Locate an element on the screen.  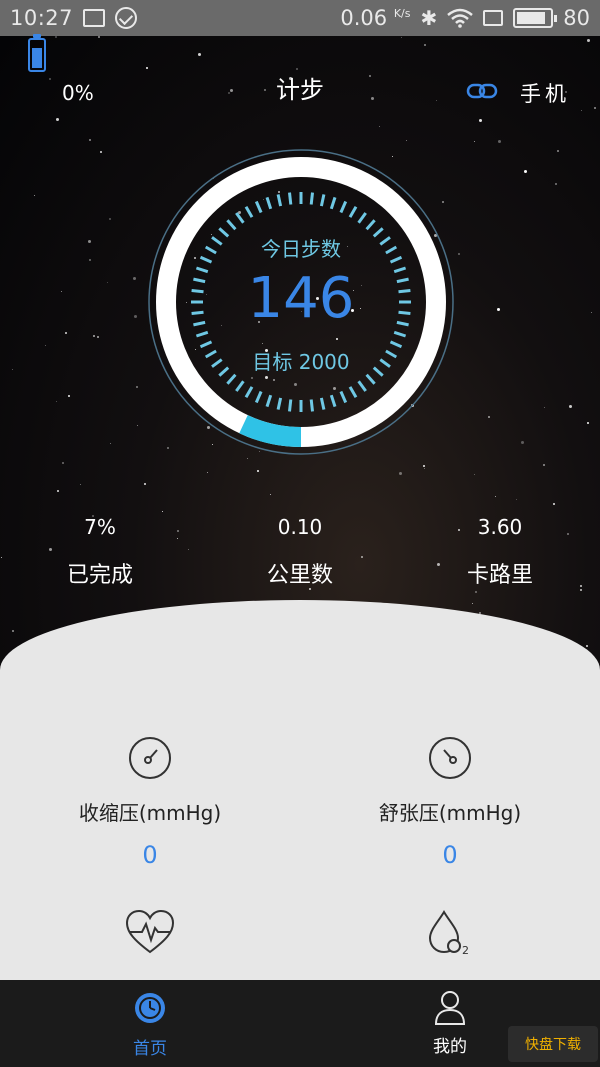
nav-home-label: 首页 is located at coordinates (150, 1049).